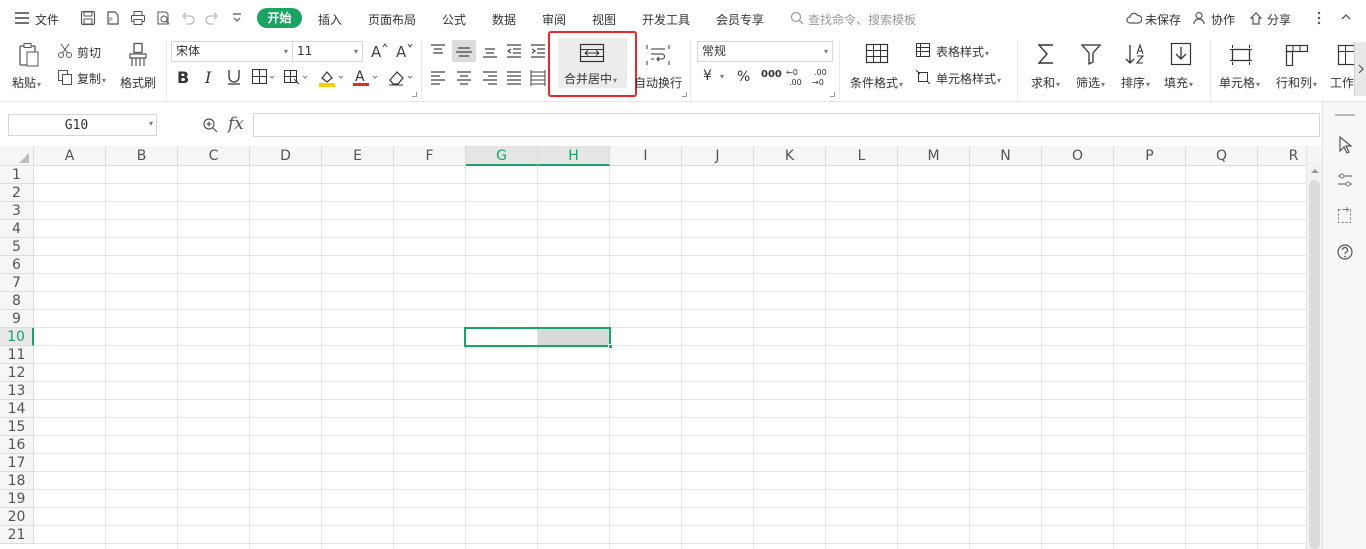  I want to click on column-header-a: A, so click(70, 156).